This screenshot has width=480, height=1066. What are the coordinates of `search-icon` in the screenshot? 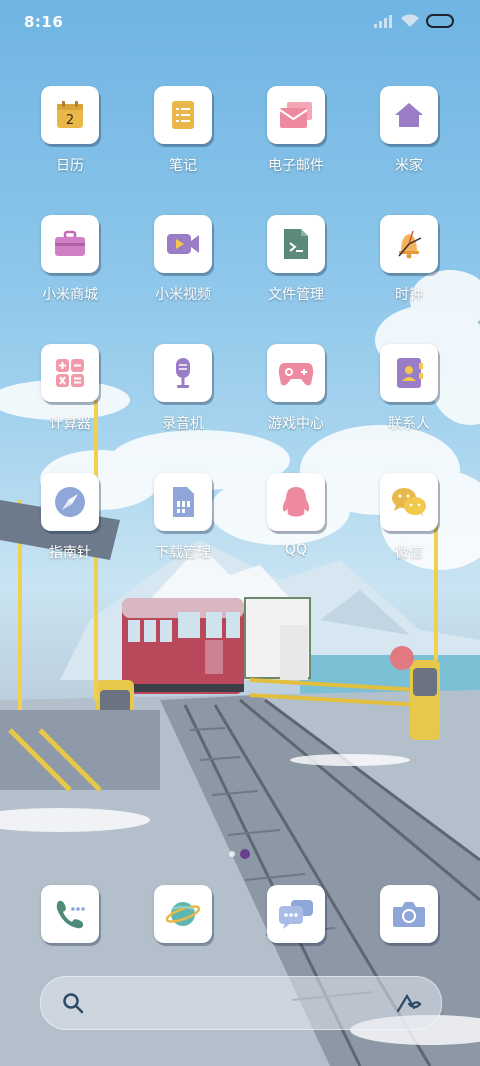 It's located at (73, 1003).